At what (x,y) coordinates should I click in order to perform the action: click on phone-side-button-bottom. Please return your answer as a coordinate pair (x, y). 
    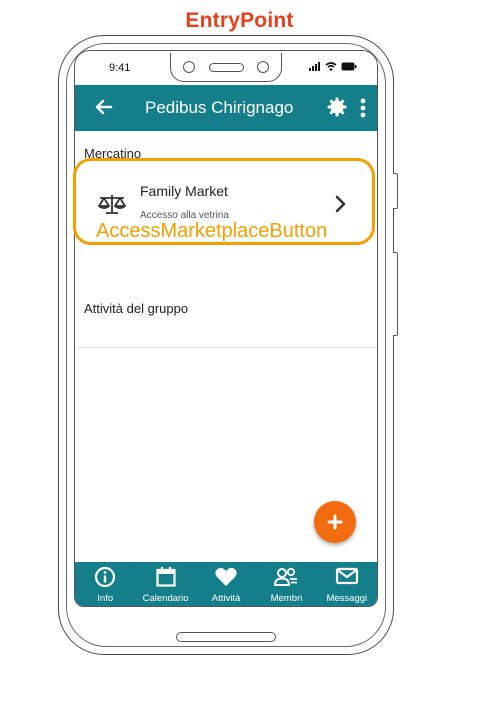
    Looking at the image, I should click on (395, 294).